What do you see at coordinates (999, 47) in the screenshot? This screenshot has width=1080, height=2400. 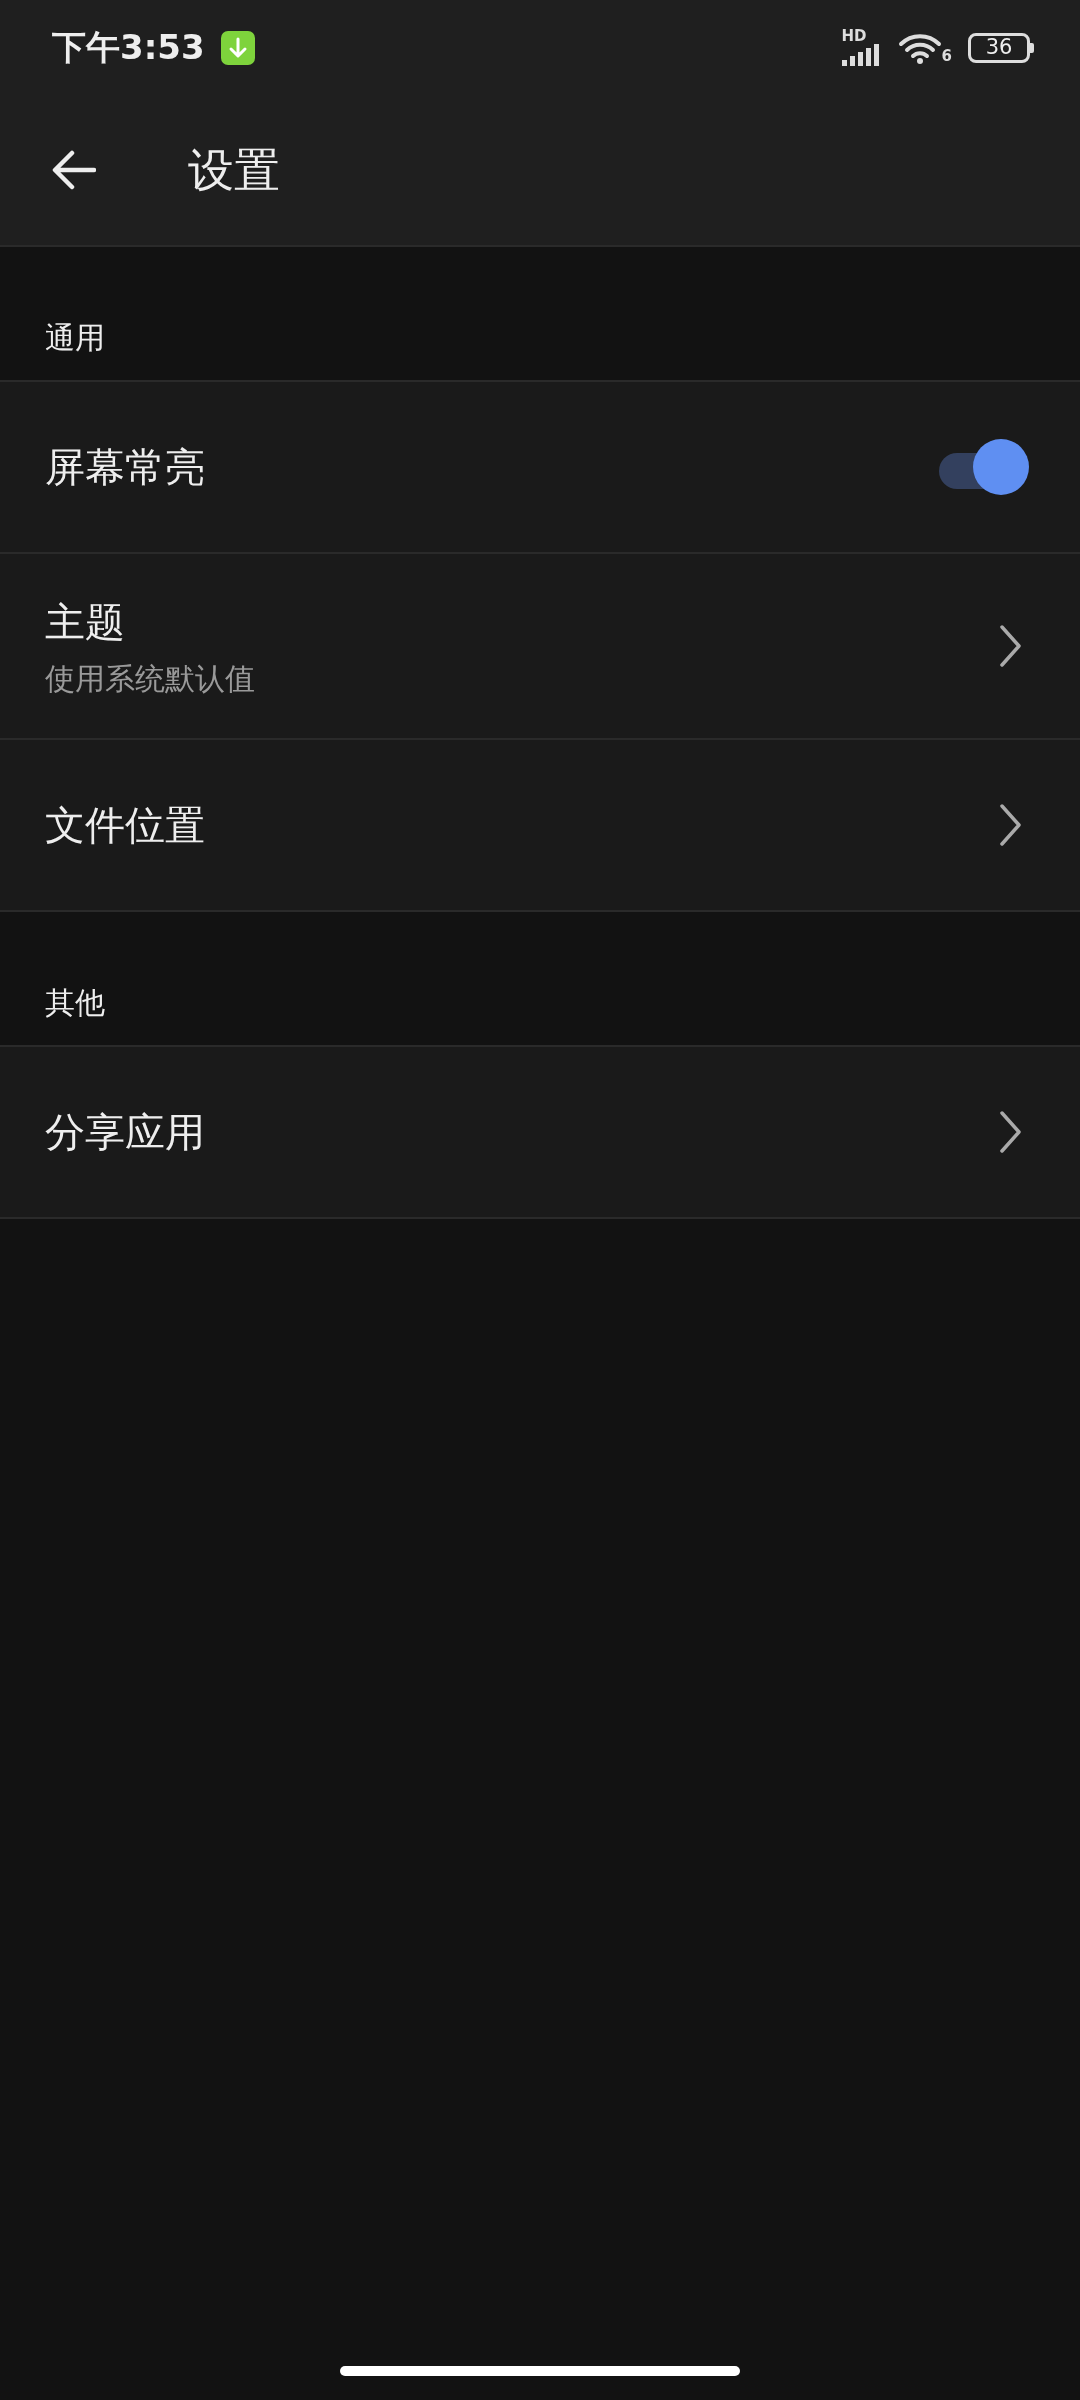 I see `battery-indicator: 36` at bounding box center [999, 47].